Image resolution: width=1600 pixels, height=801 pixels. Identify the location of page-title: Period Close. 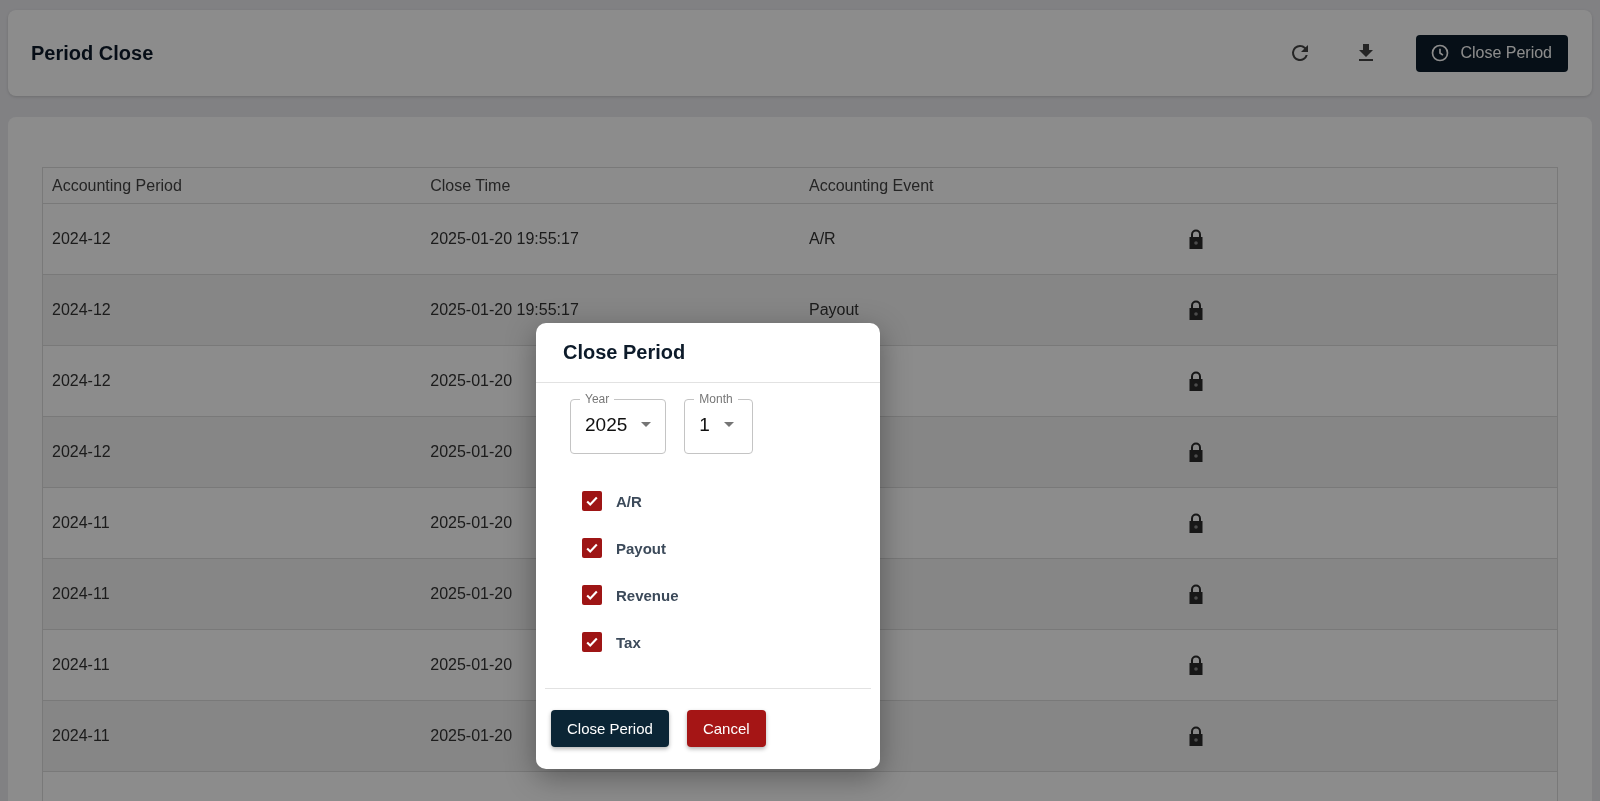
(93, 53).